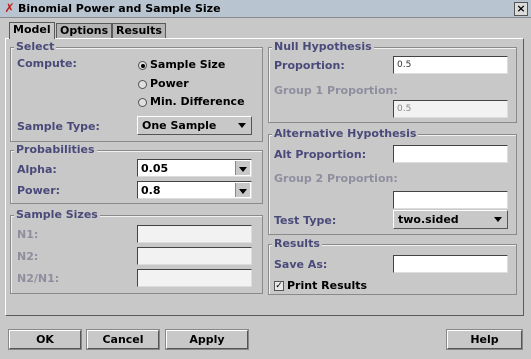 This screenshot has height=359, width=531. Describe the element at coordinates (139, 30) in the screenshot. I see `tab-results: Results` at that location.